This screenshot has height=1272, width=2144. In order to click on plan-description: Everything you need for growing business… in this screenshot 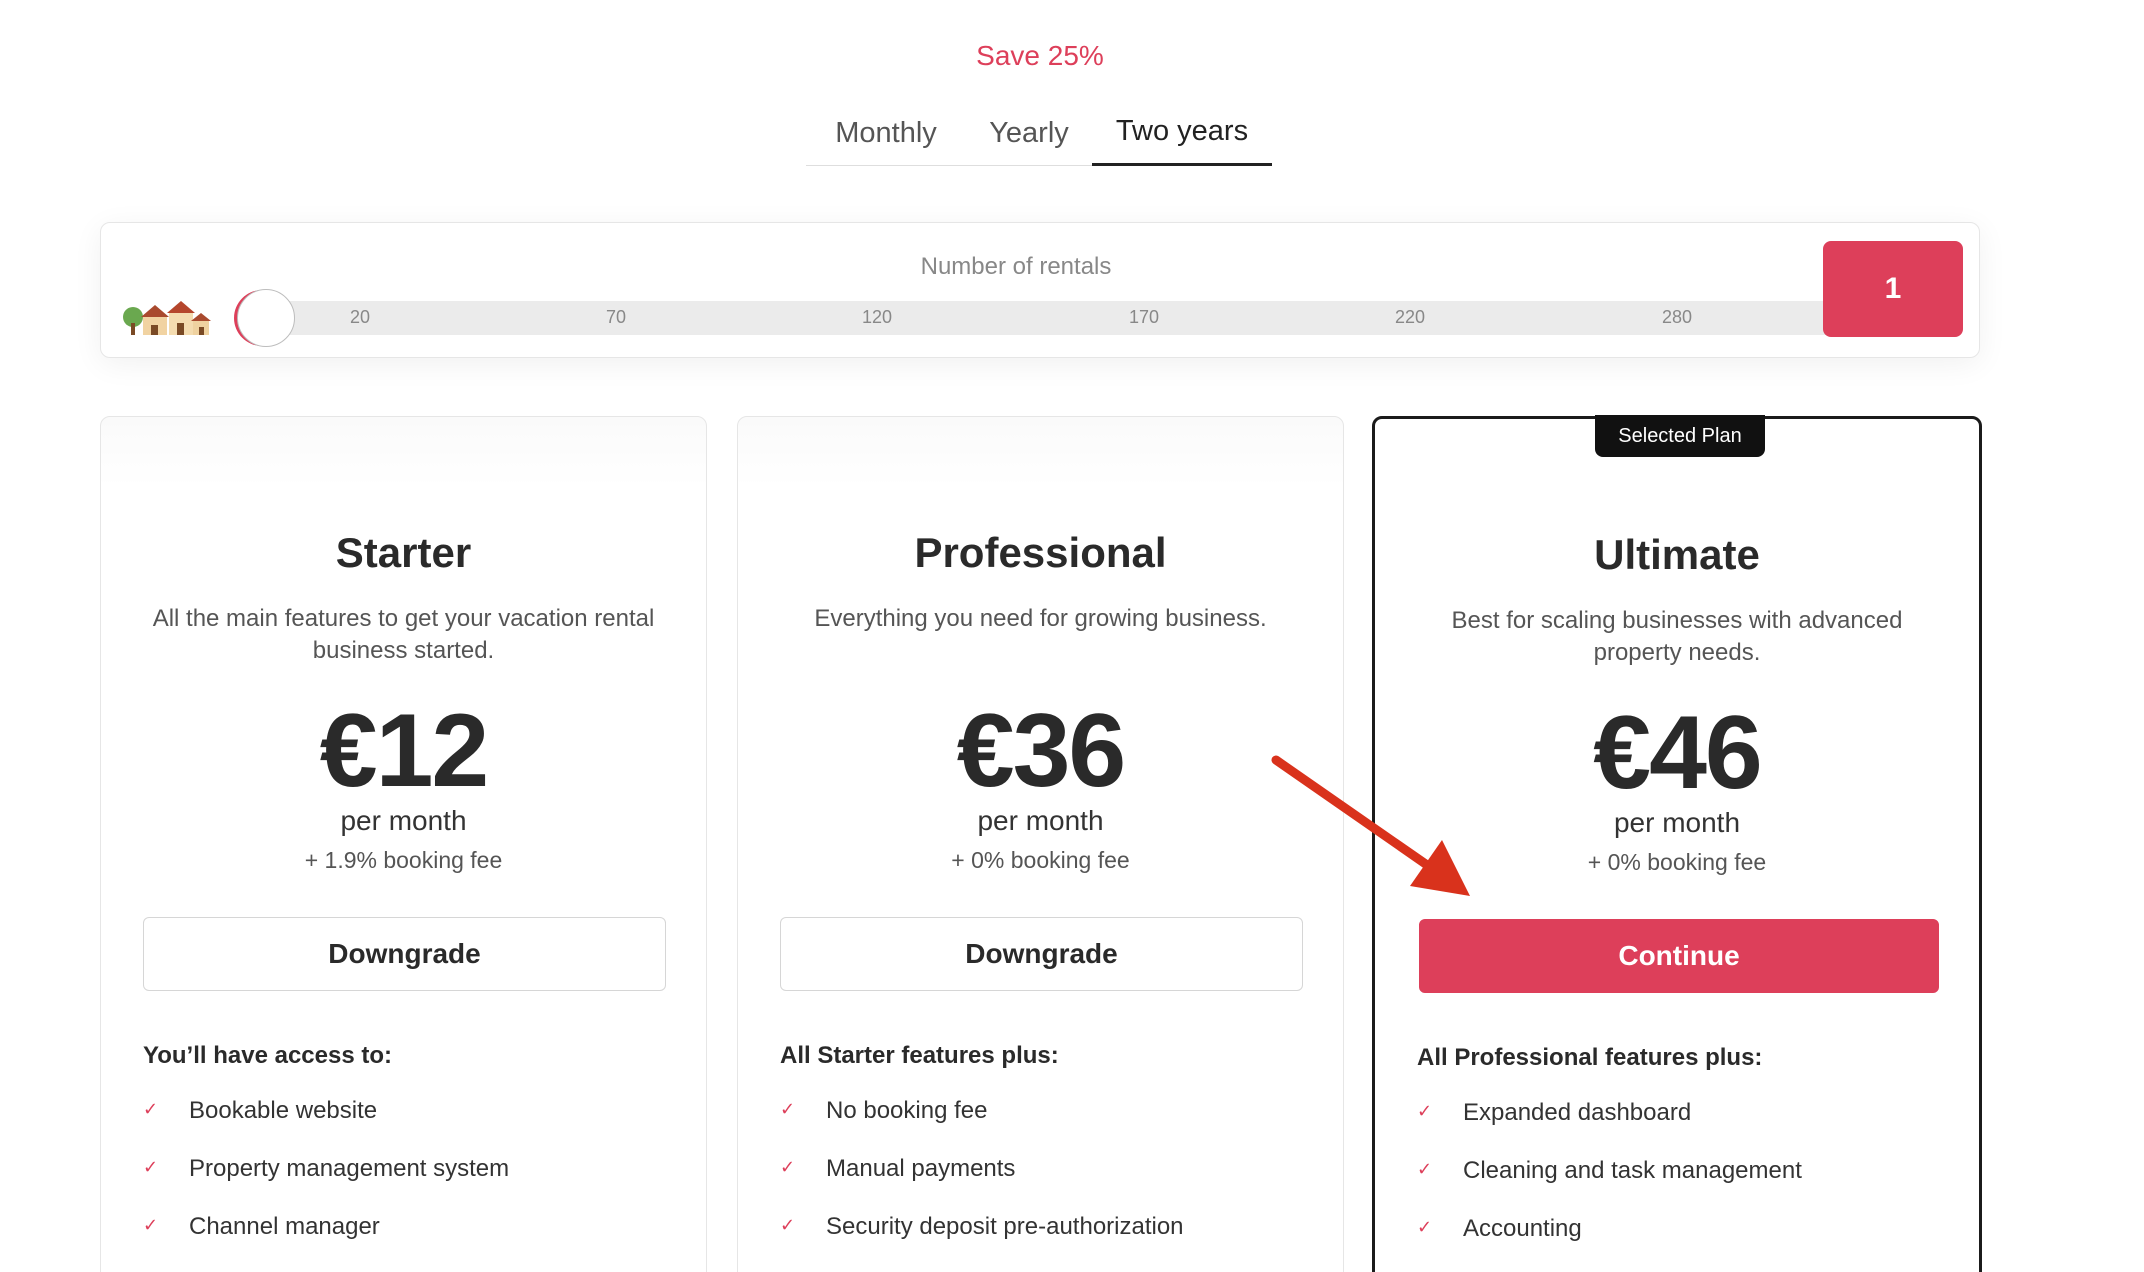, I will do `click(1040, 618)`.